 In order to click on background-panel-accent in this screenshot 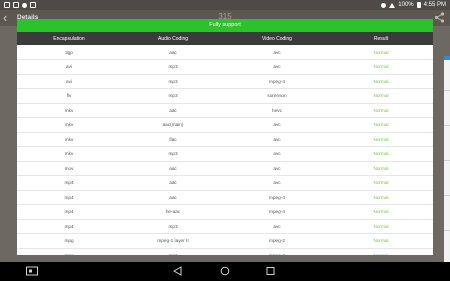, I will do `click(447, 58)`.